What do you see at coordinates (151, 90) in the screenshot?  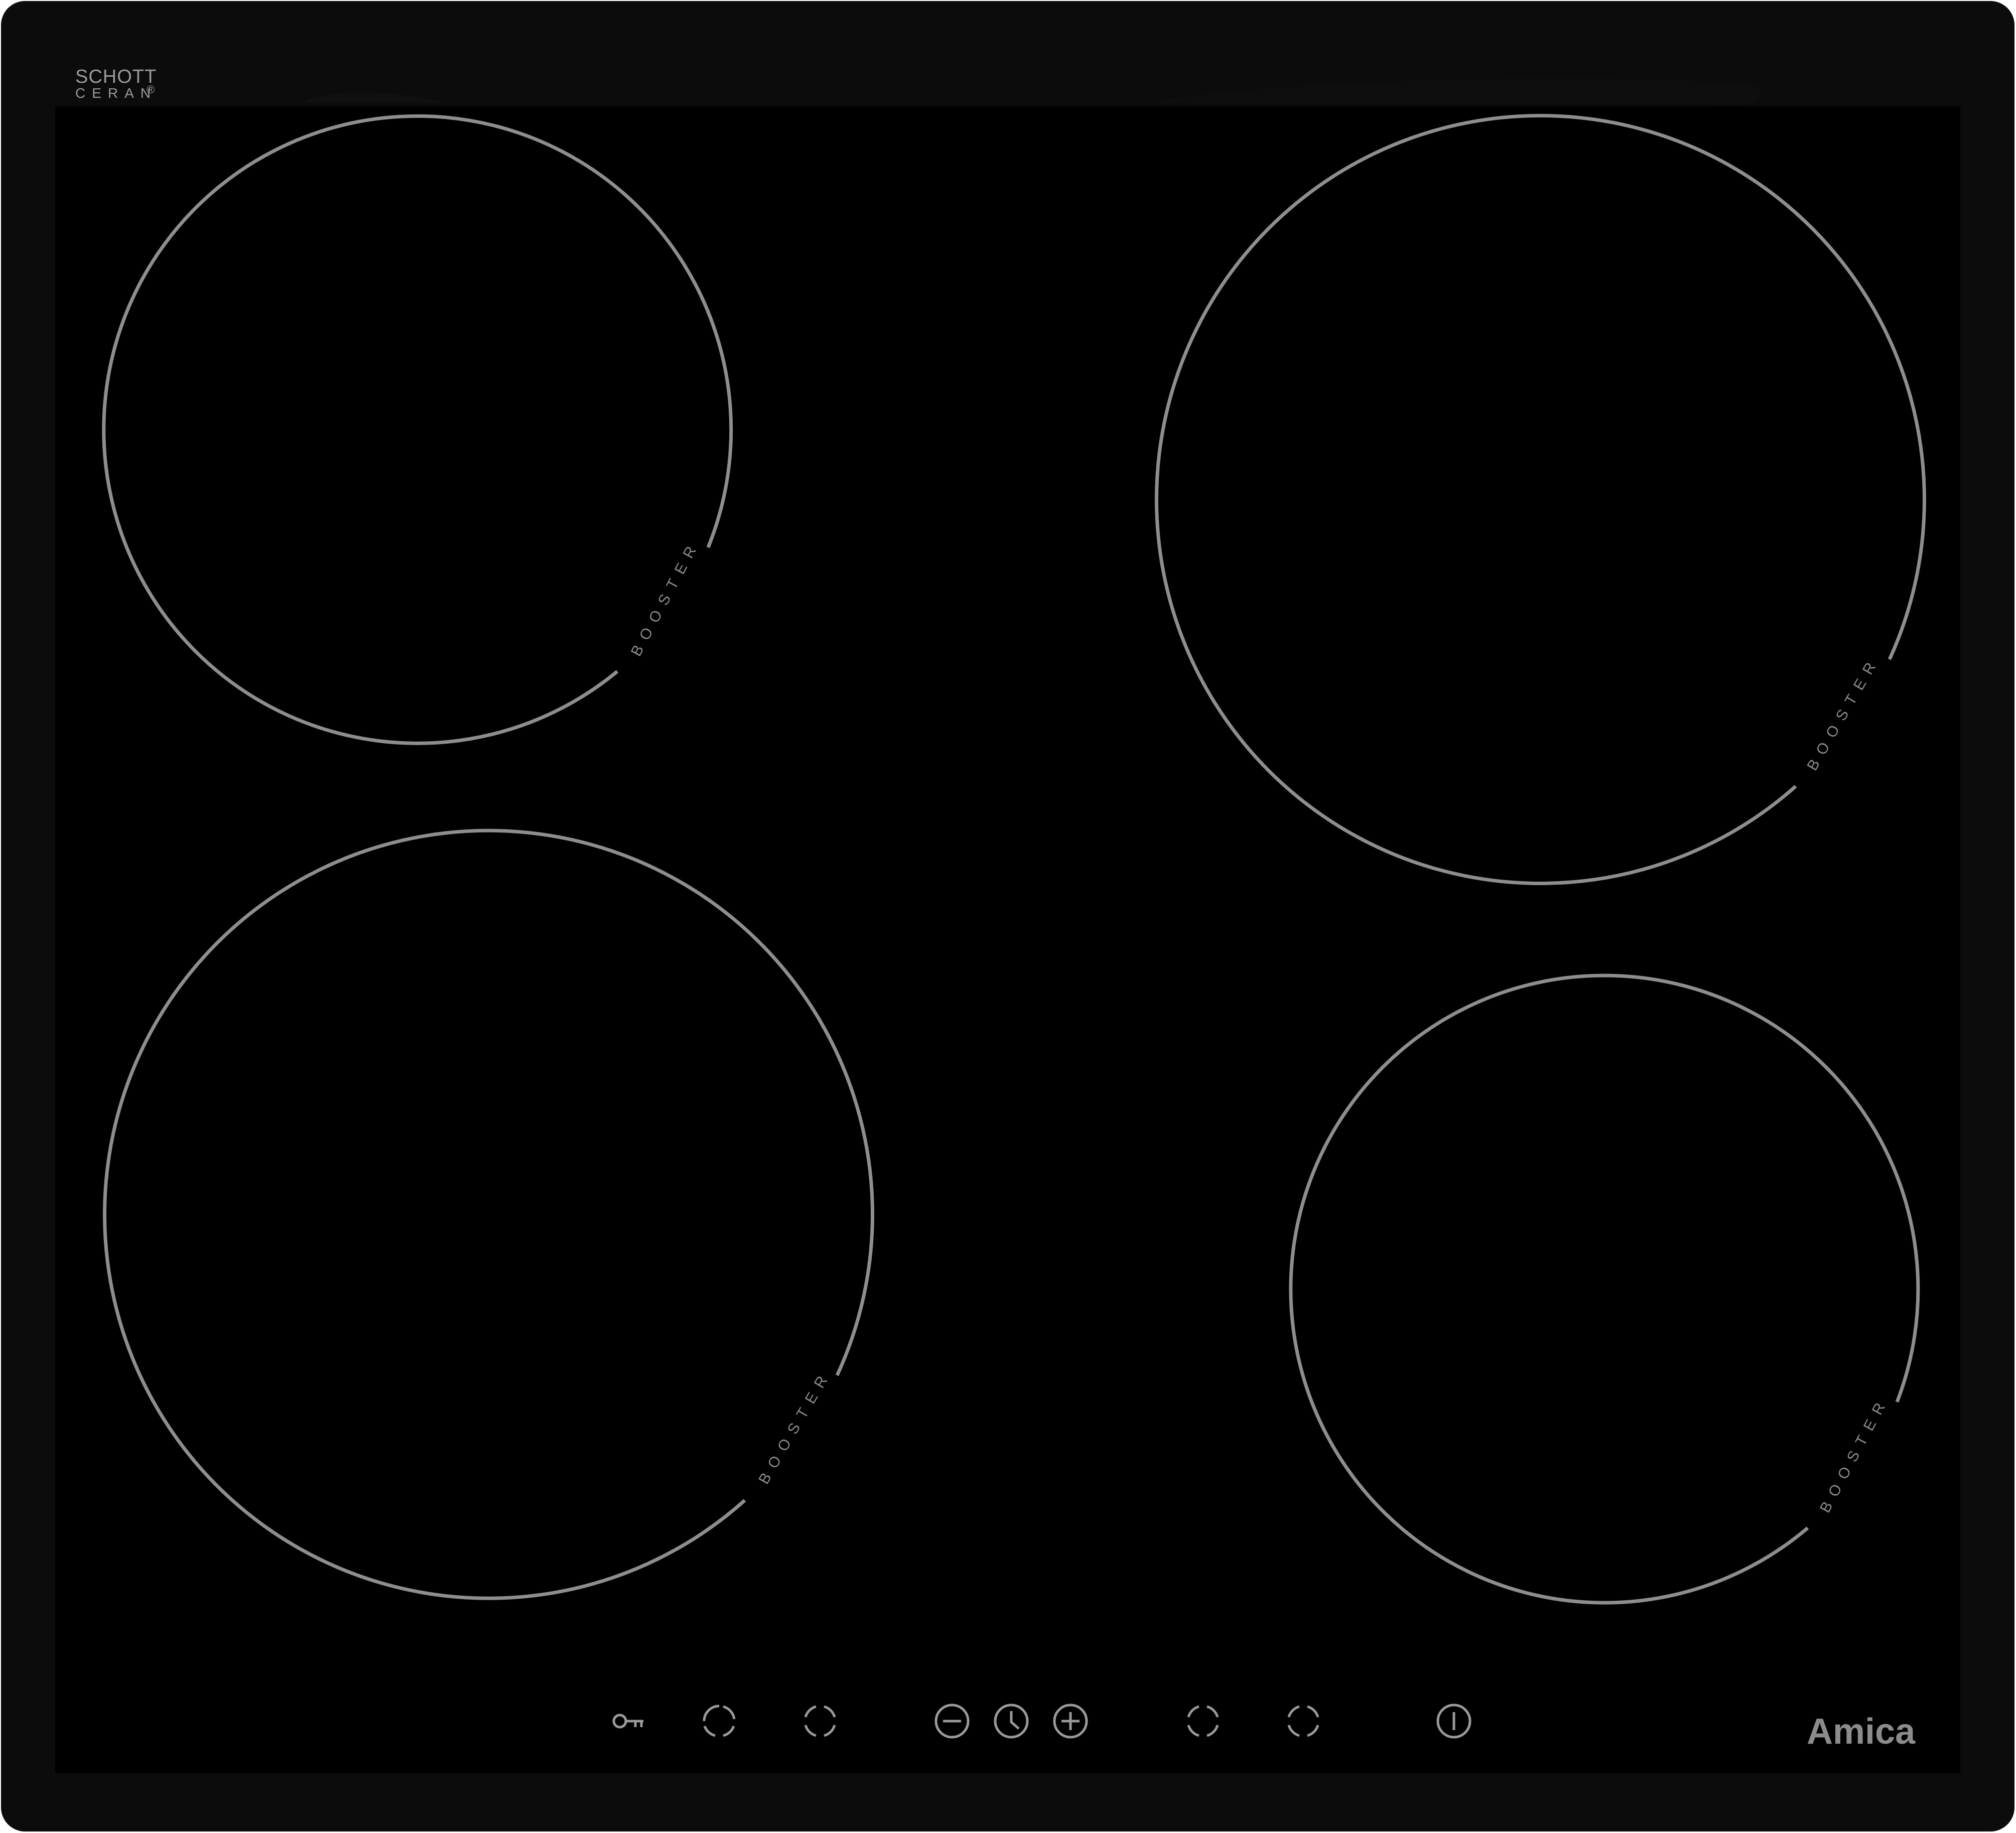 I see `badge-registered: ®` at bounding box center [151, 90].